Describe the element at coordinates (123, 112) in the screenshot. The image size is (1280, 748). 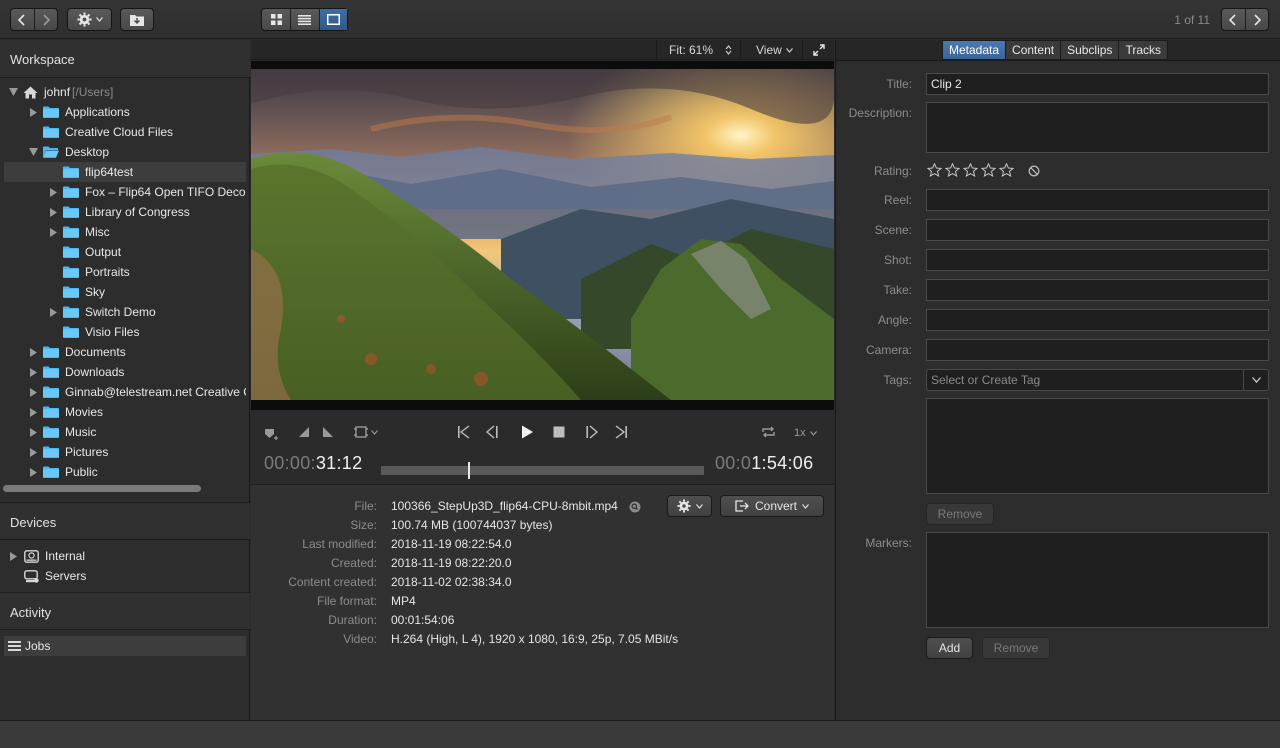
I see `tree-item: Applications` at that location.